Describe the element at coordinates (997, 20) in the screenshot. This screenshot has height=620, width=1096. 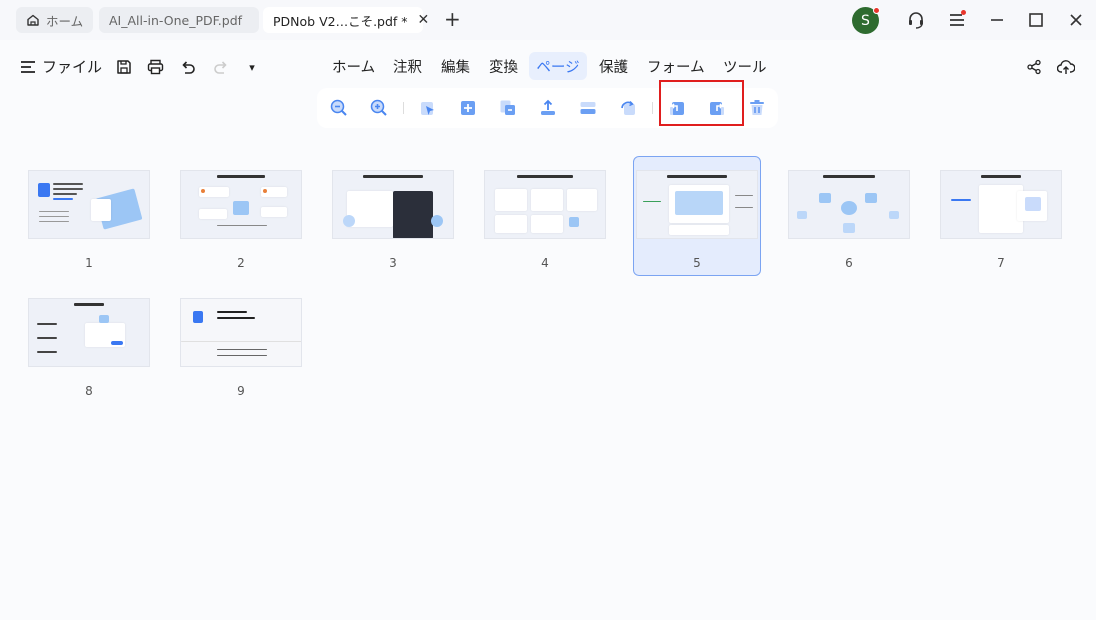
I see `minimize-button` at that location.